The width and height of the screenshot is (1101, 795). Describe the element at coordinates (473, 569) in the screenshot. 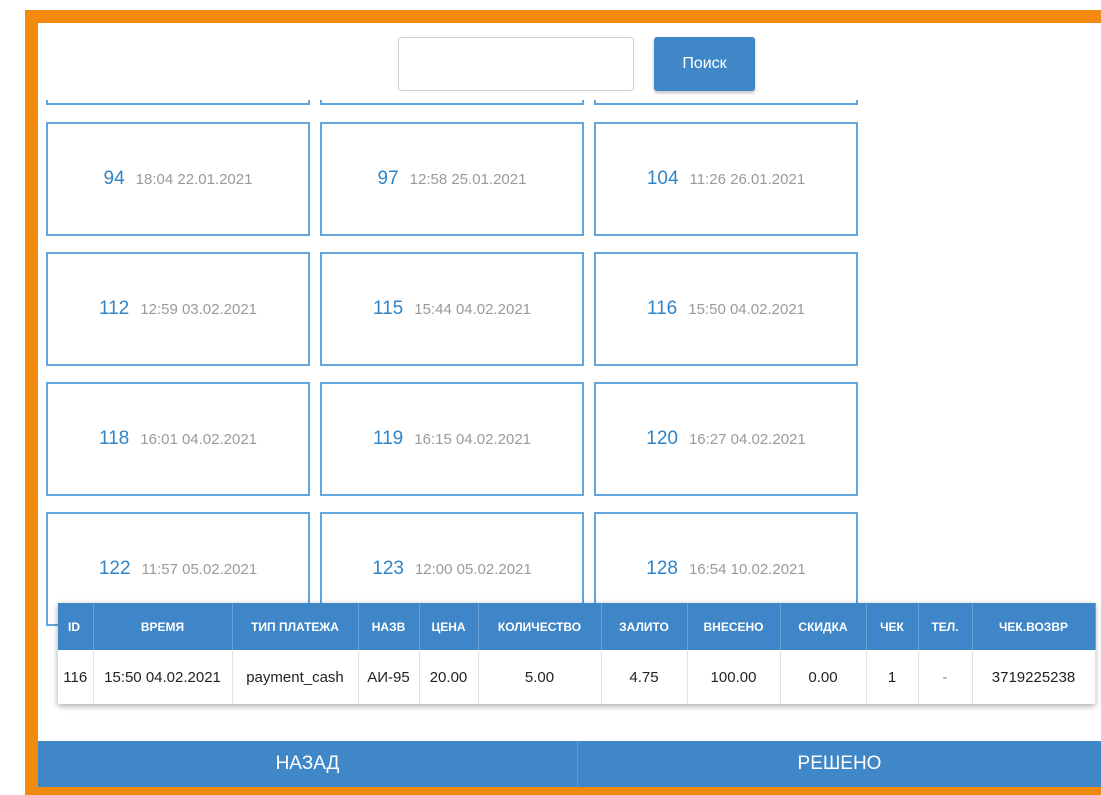

I see `card-time: 12:00 05.02.2021` at that location.